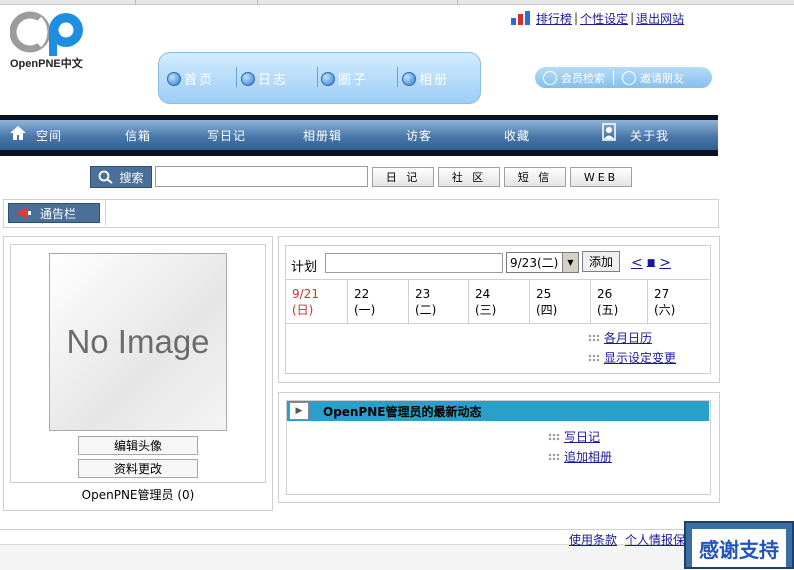 This screenshot has height=570, width=794. Describe the element at coordinates (520, 18) in the screenshot. I see `ranking-bar-chart-icon` at that location.